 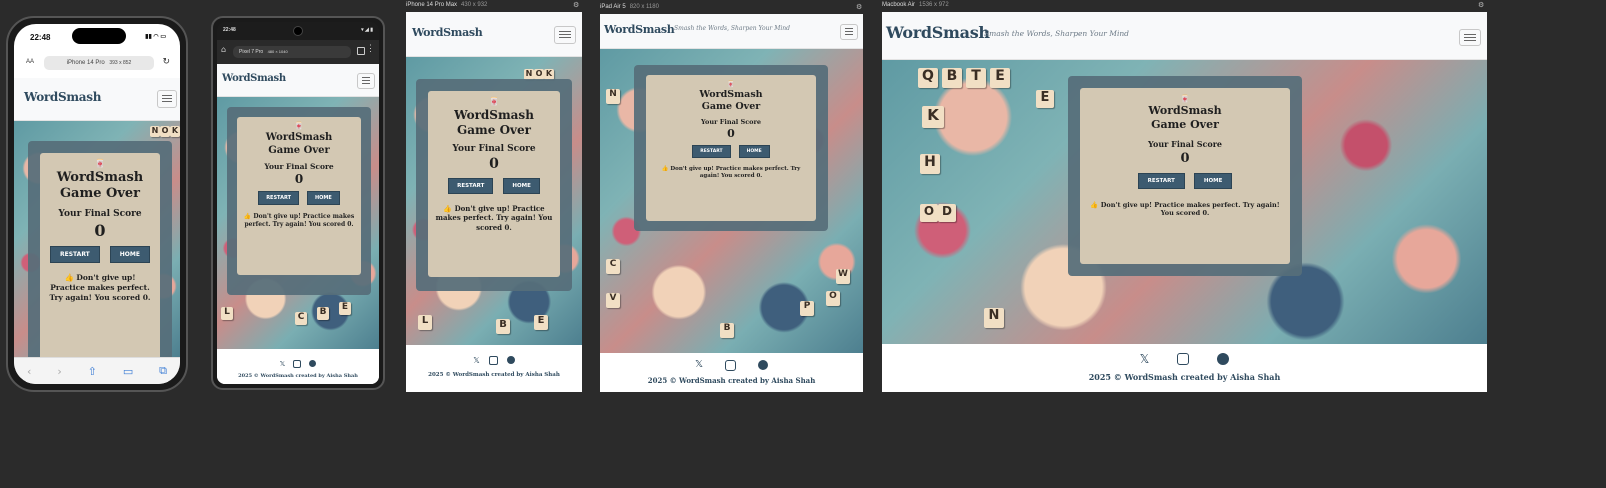 I want to click on card-buttons: RESTART HOME, so click(x=1185, y=180).